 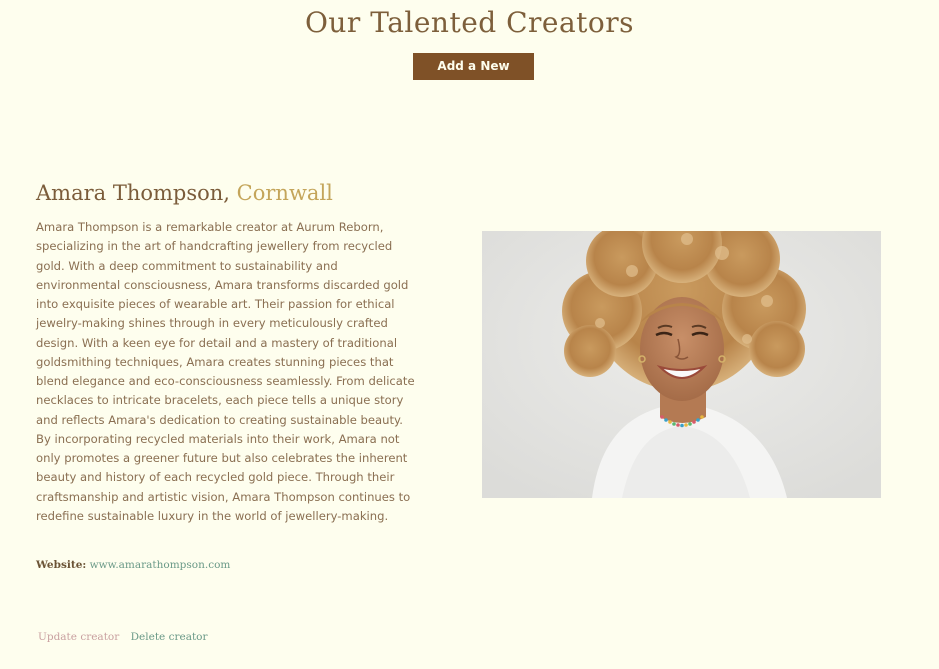 I want to click on website-label: Website:, so click(x=61, y=565).